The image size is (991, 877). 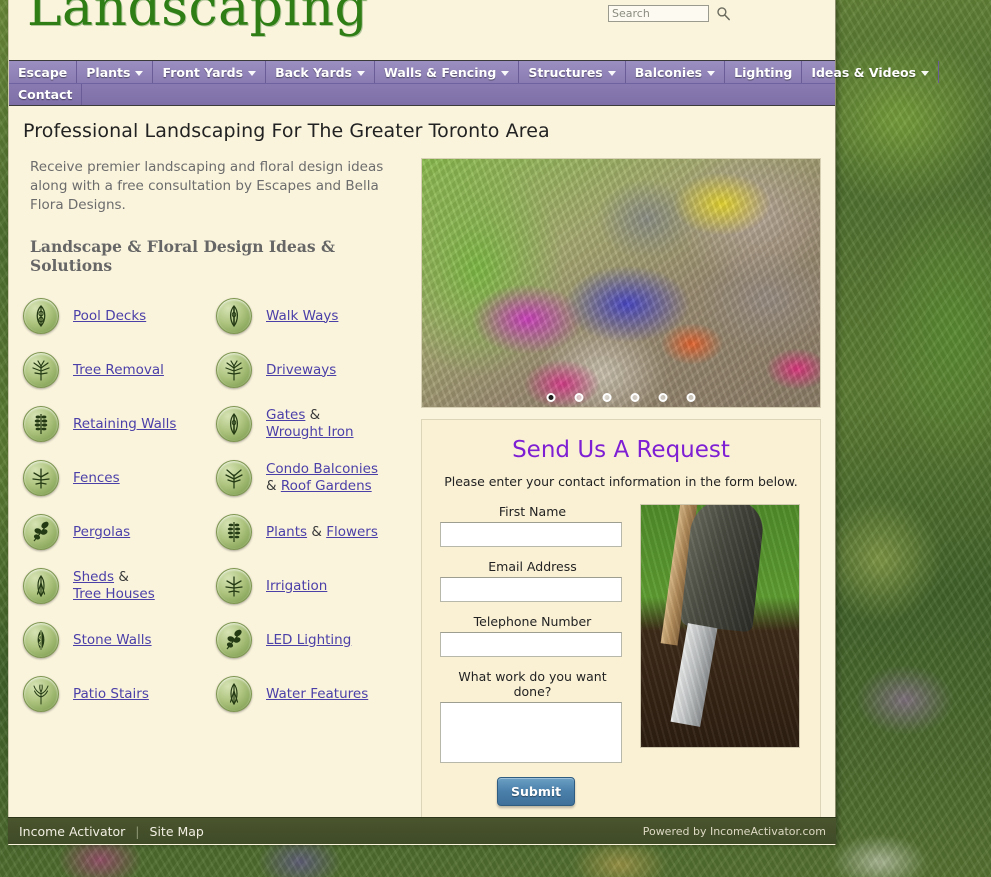 I want to click on nav-item-front-yards: Front Yards, so click(x=210, y=72).